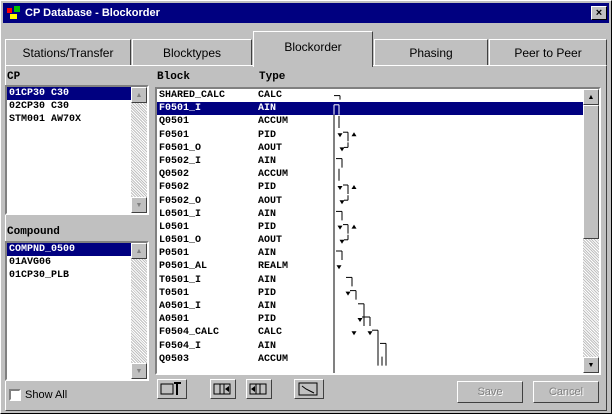 Image resolution: width=612 pixels, height=414 pixels. Describe the element at coordinates (33, 232) in the screenshot. I see `compound-label: Compound` at that location.